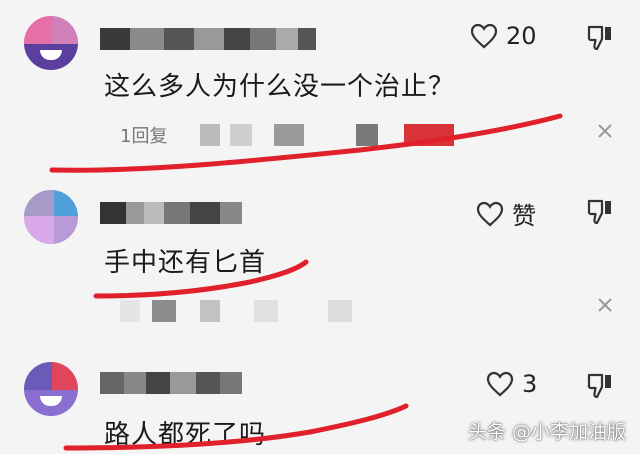 The width and height of the screenshot is (640, 454). What do you see at coordinates (524, 216) in the screenshot?
I see `like-count: 赞` at bounding box center [524, 216].